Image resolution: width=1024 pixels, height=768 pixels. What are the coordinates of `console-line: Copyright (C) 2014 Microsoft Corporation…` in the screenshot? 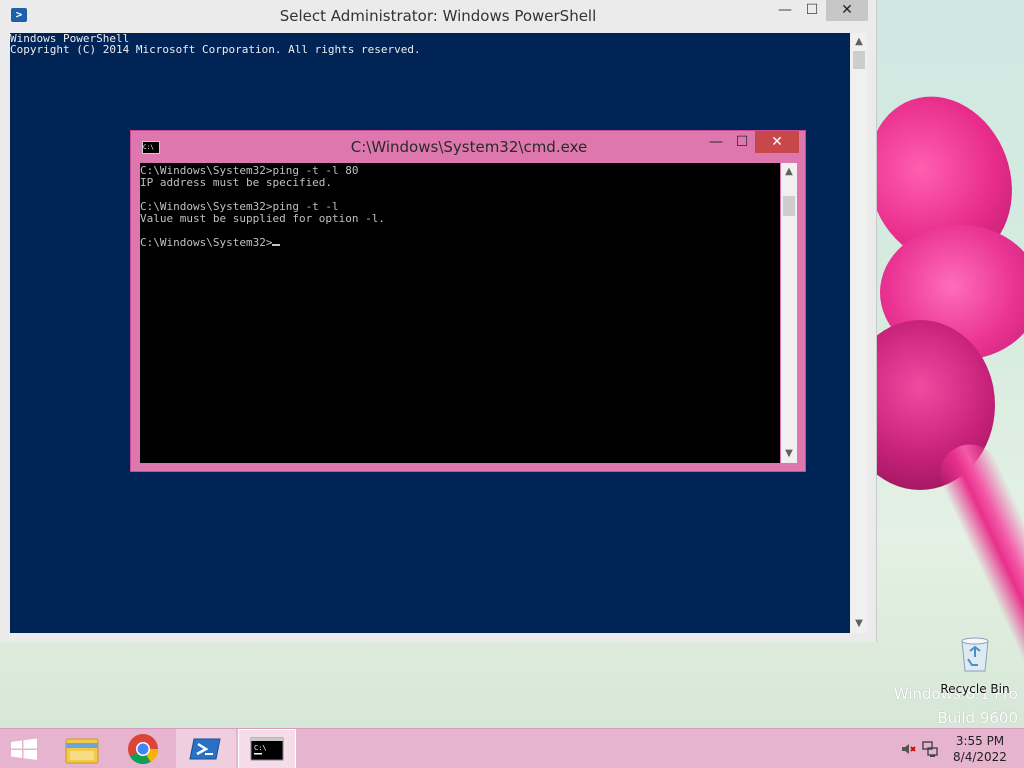 It's located at (215, 49).